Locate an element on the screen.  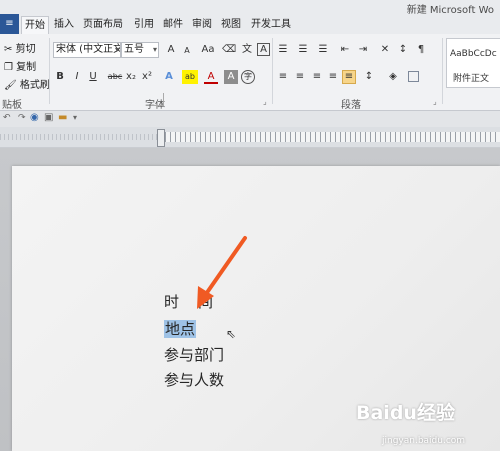
baidu-watermark: Baidu经验 jingyan.baidu.com is located at coordinates (428, 423).